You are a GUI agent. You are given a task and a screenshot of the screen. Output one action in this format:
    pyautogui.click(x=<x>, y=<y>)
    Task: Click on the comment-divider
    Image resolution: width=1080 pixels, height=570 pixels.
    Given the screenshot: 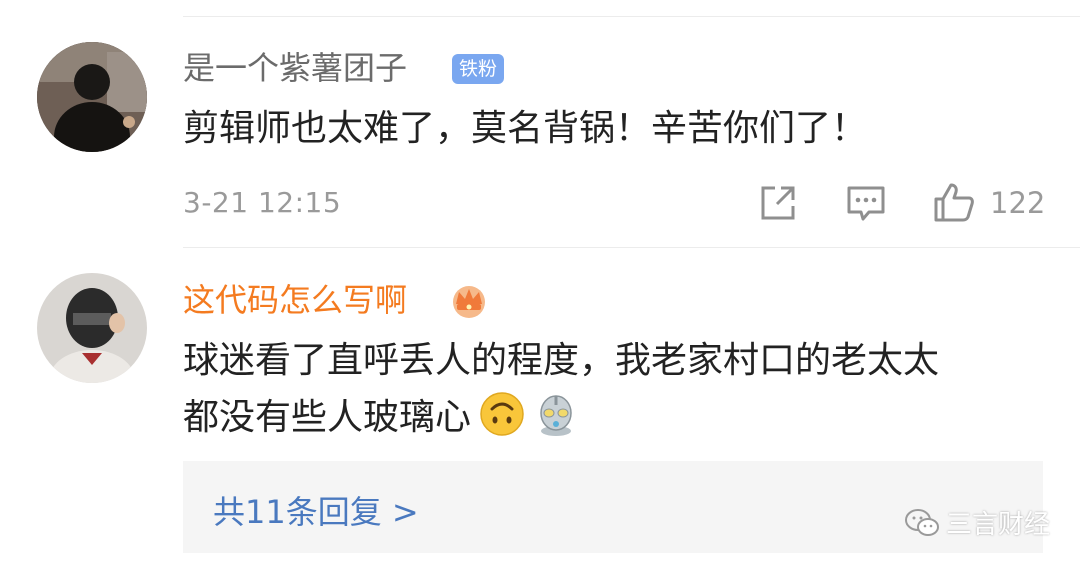 What is the action you would take?
    pyautogui.click(x=631, y=247)
    